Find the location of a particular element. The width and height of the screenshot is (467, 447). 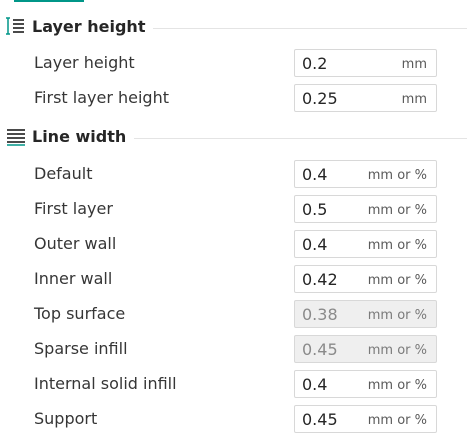

default-line-width-input: 0.4 mm or % is located at coordinates (365, 174).